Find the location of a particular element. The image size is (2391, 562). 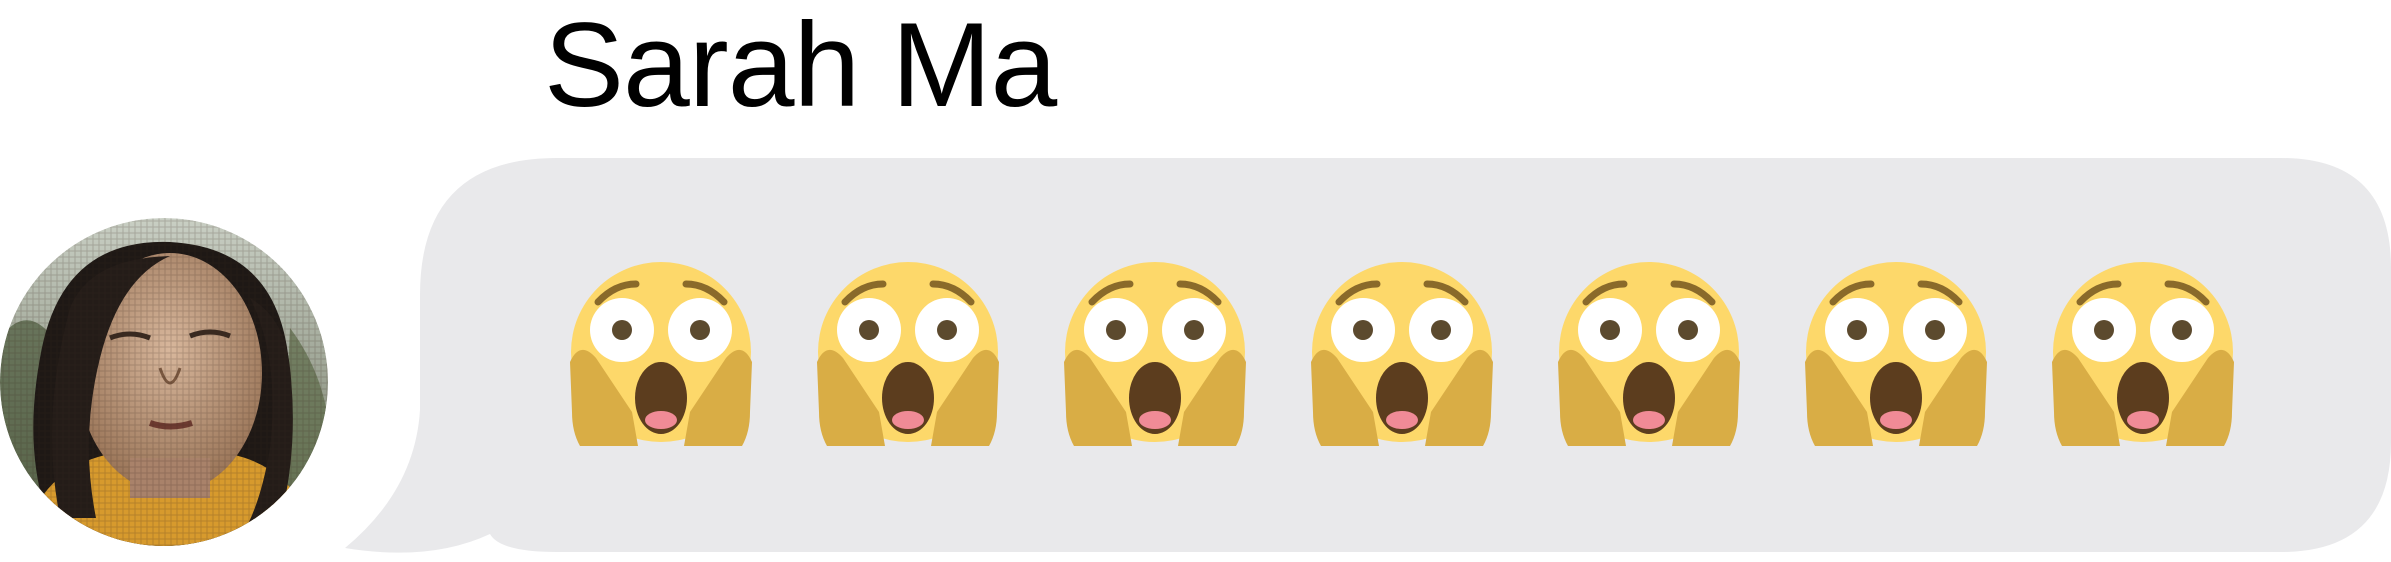

avatar-image is located at coordinates (164, 382).